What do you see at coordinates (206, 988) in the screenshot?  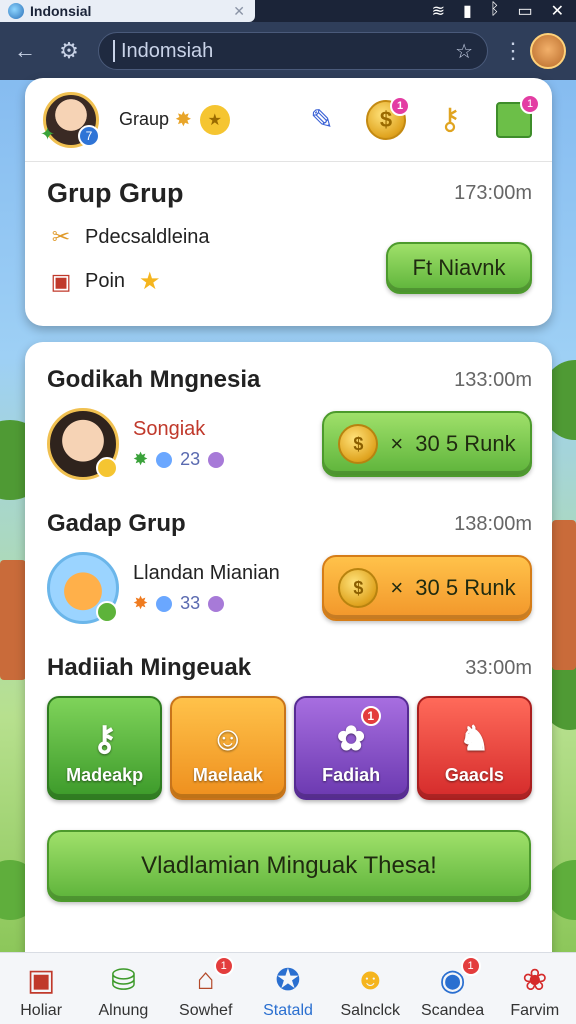 I see `nav-item-sowhef: 1 ⌂ Sowhef` at bounding box center [206, 988].